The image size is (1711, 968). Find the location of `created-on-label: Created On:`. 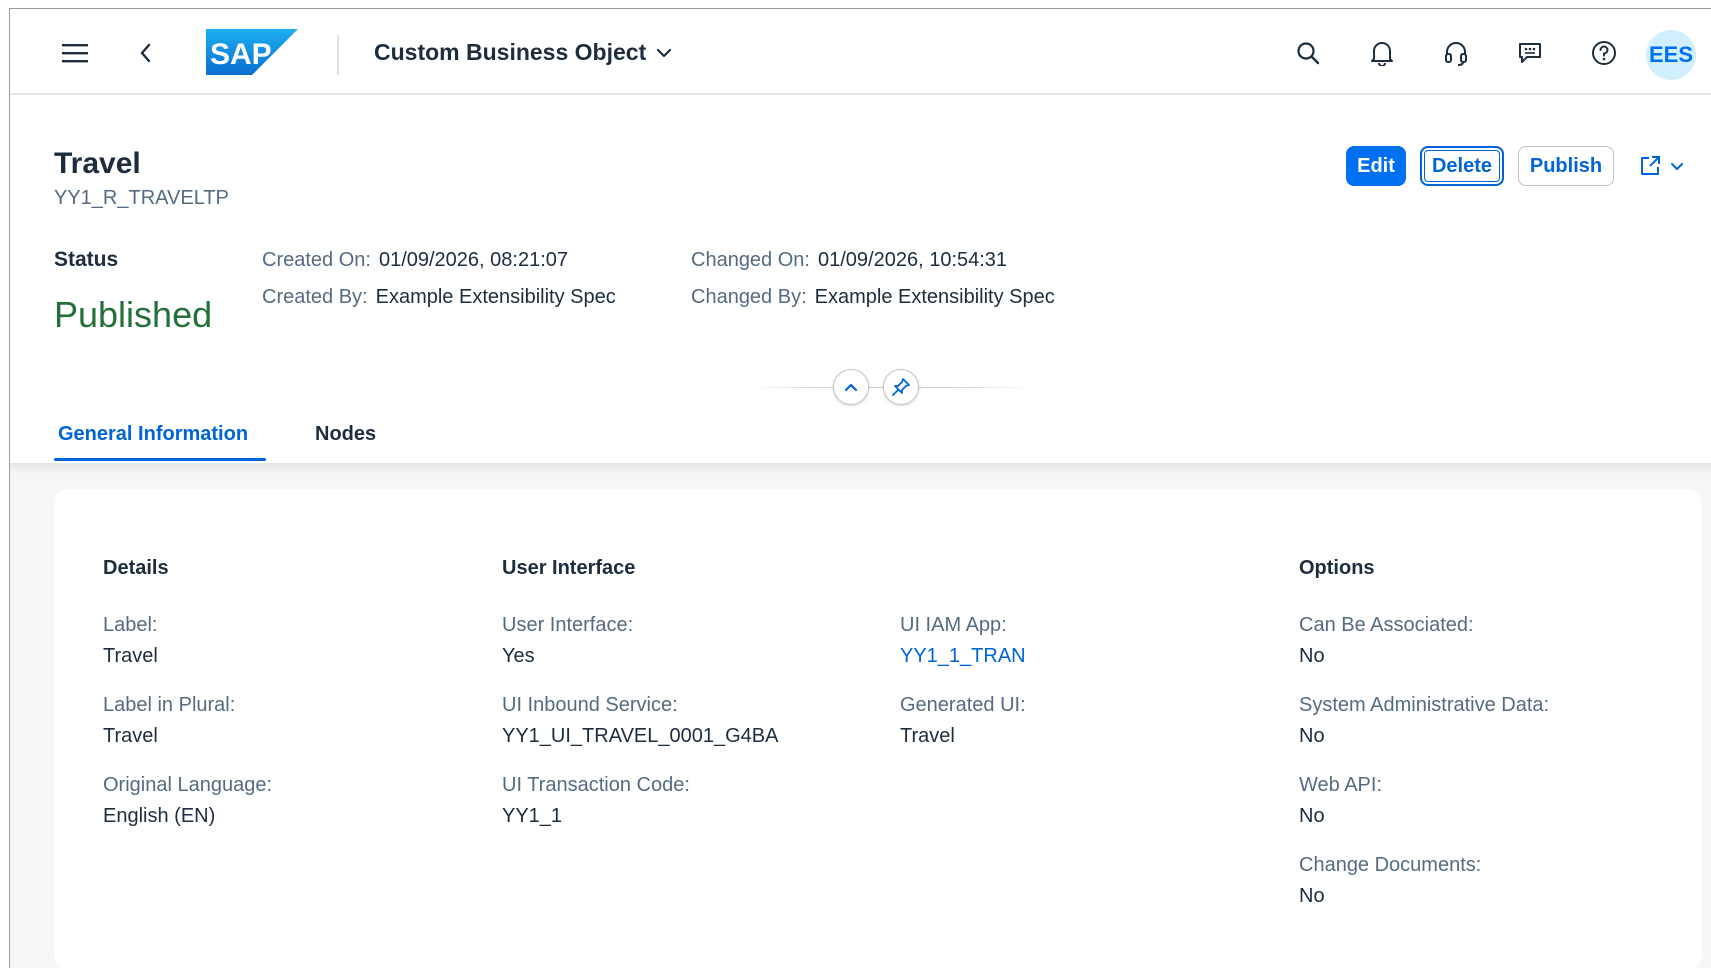

created-on-label: Created On: is located at coordinates (316, 260).